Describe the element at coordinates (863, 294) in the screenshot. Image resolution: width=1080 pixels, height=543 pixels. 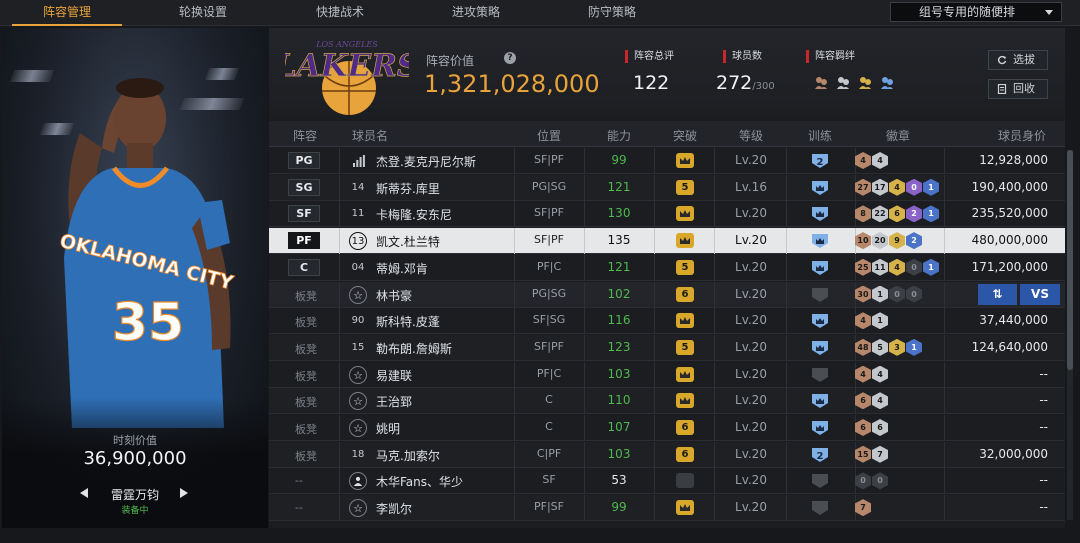
I see `badge-count: 30` at that location.